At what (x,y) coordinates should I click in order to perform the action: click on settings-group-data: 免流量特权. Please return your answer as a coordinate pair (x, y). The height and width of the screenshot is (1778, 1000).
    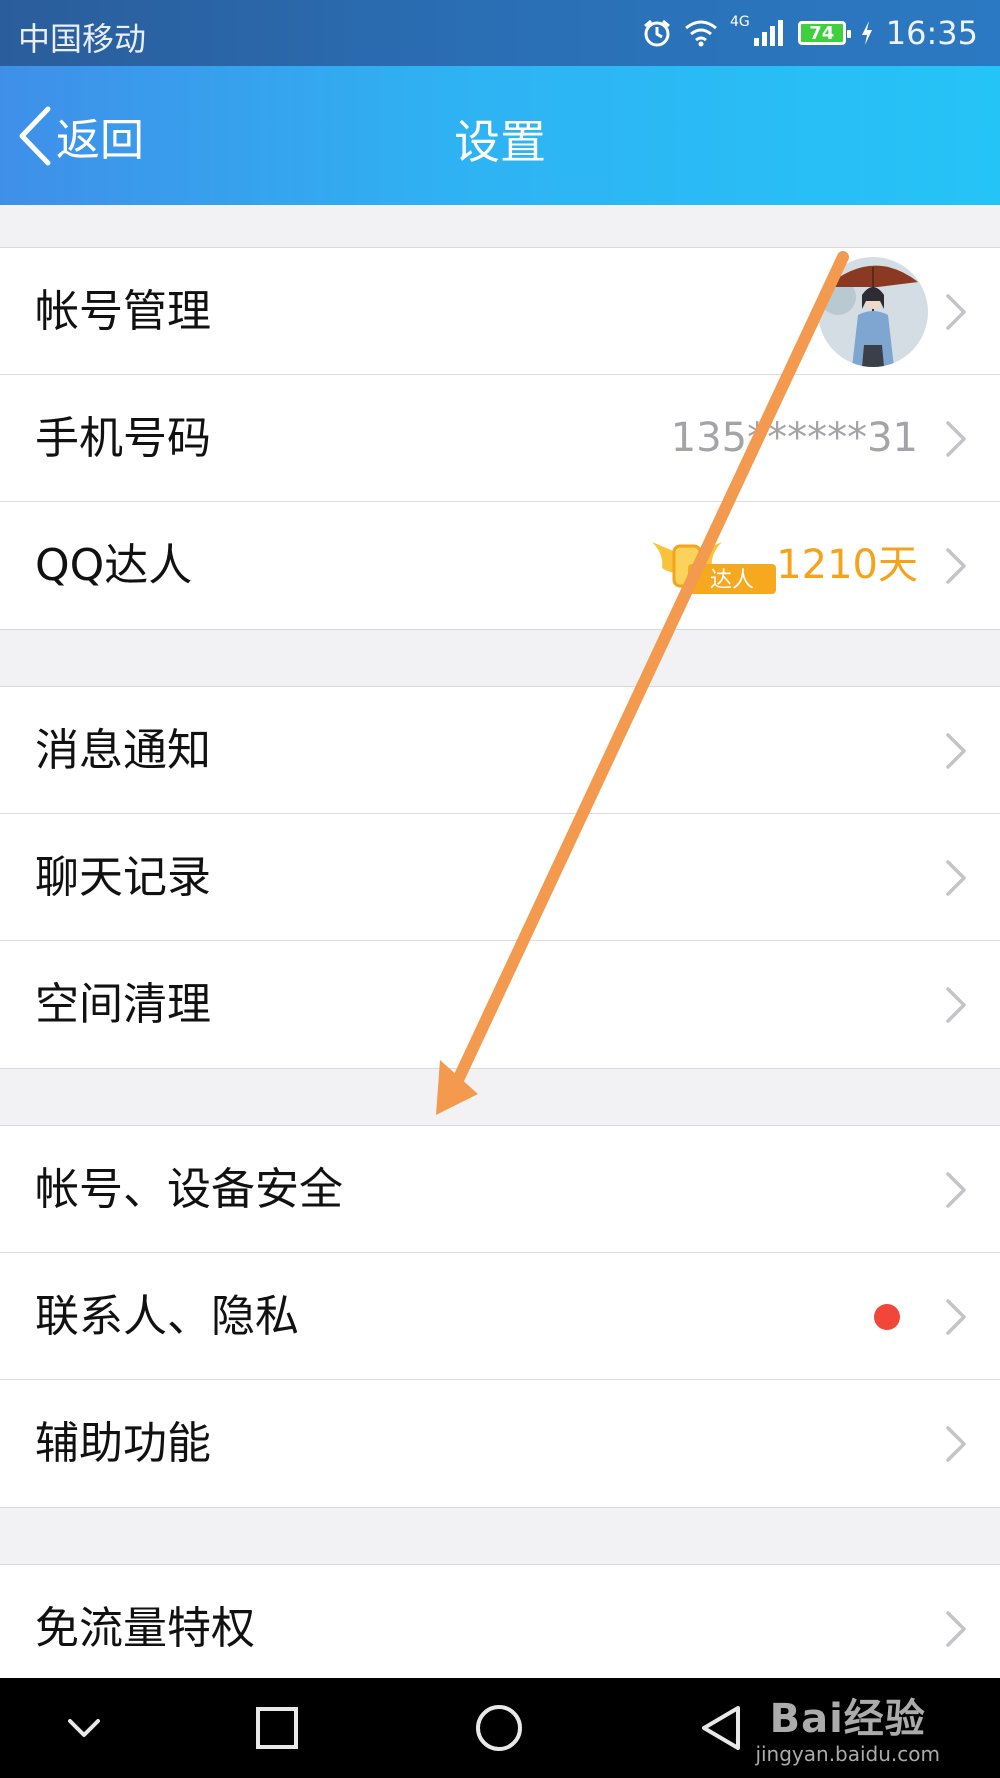
    Looking at the image, I should click on (500, 1628).